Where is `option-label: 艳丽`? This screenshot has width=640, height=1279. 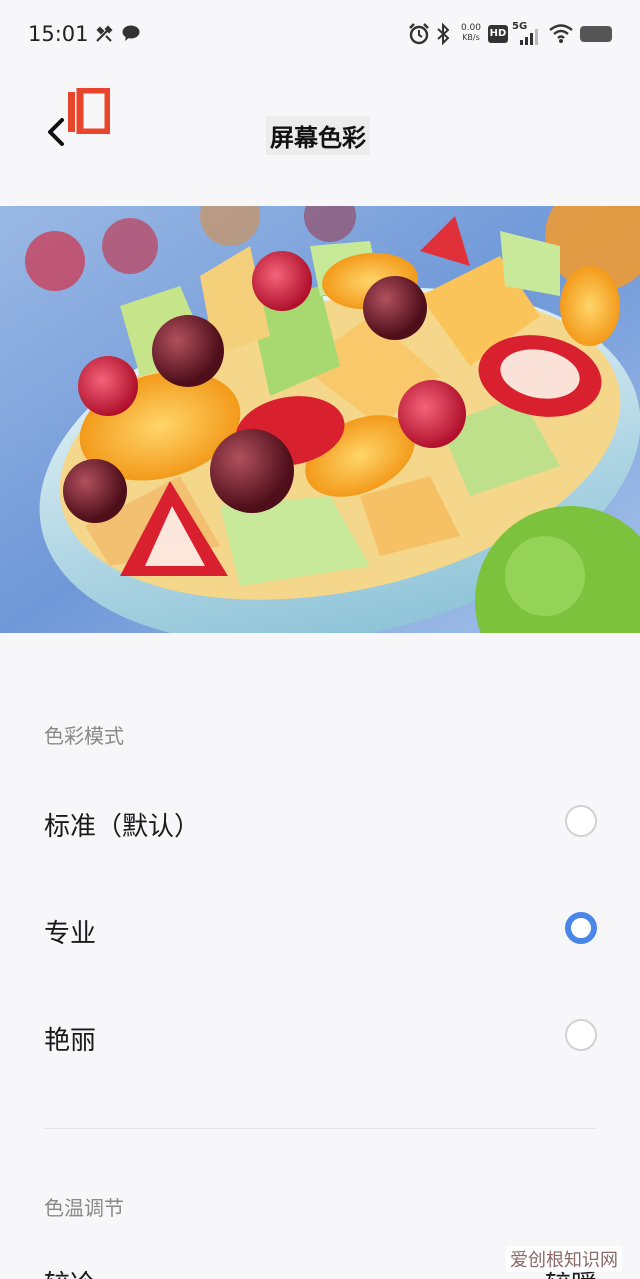 option-label: 艳丽 is located at coordinates (70, 1041).